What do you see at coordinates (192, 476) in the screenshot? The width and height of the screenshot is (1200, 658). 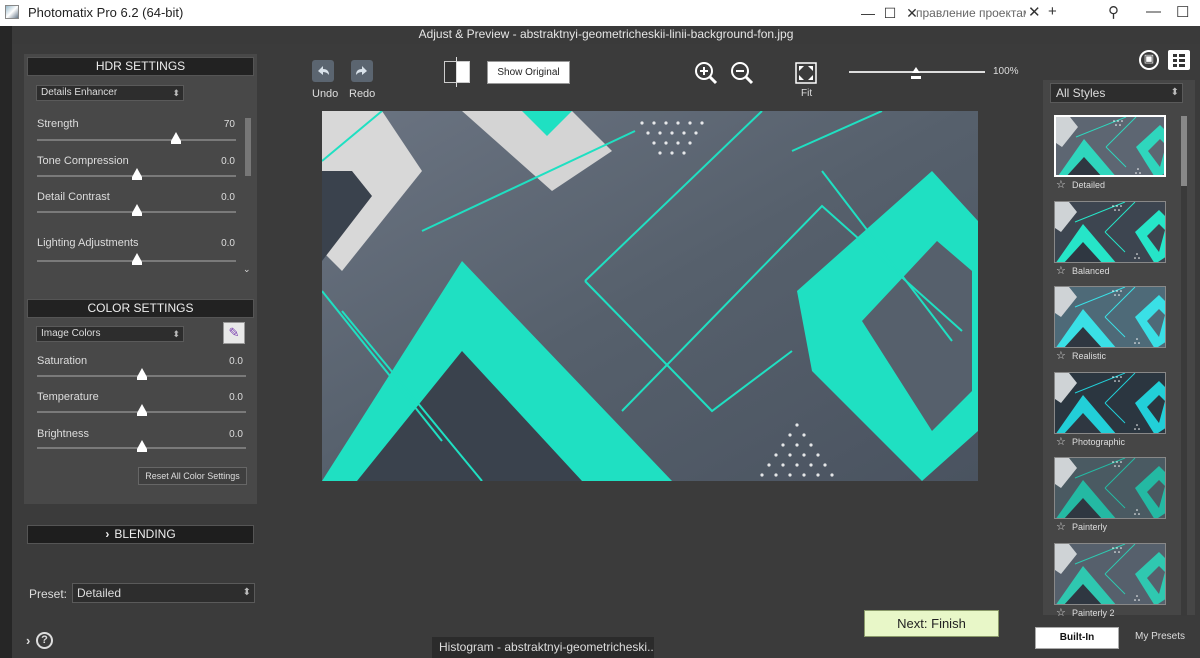 I see `reset-color-settings-button: Reset All Color Settings` at bounding box center [192, 476].